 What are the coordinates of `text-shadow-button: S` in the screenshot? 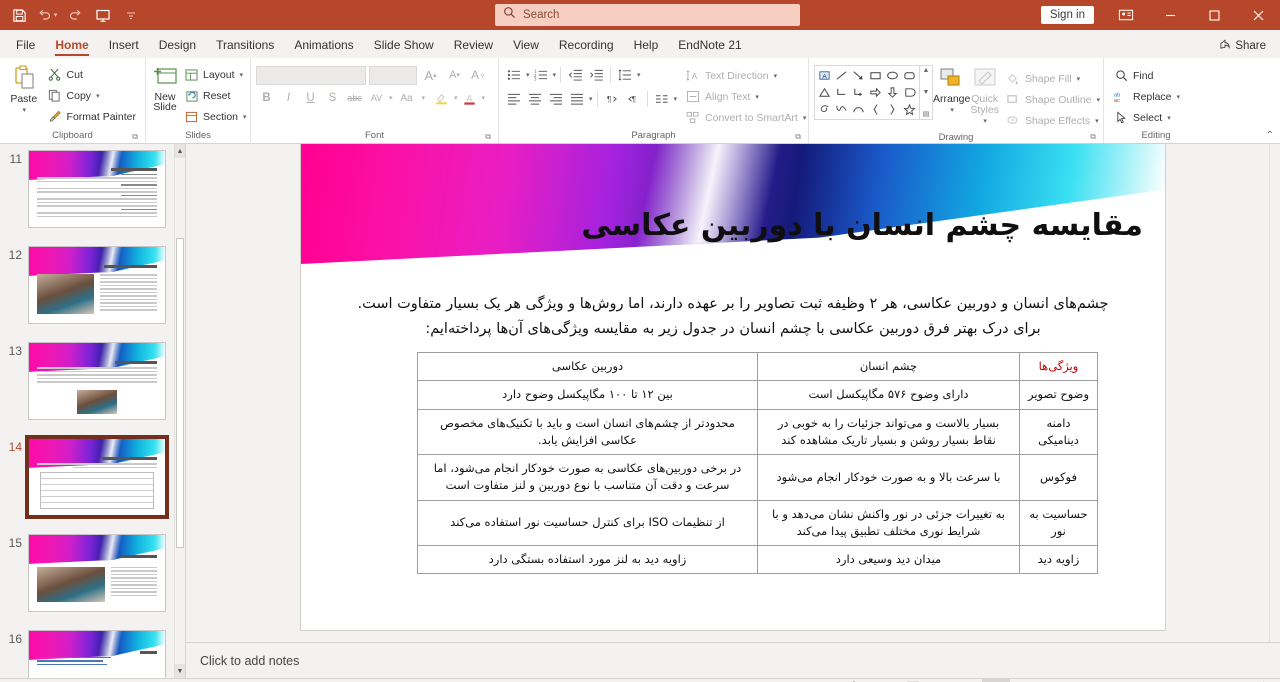 It's located at (332, 98).